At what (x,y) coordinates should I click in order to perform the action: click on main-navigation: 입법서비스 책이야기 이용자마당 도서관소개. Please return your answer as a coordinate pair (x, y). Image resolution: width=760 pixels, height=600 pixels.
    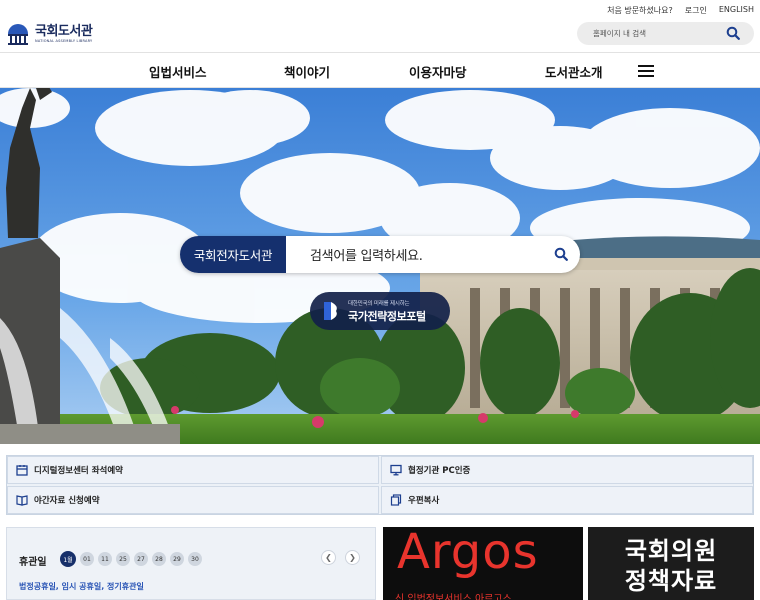
    Looking at the image, I should click on (380, 70).